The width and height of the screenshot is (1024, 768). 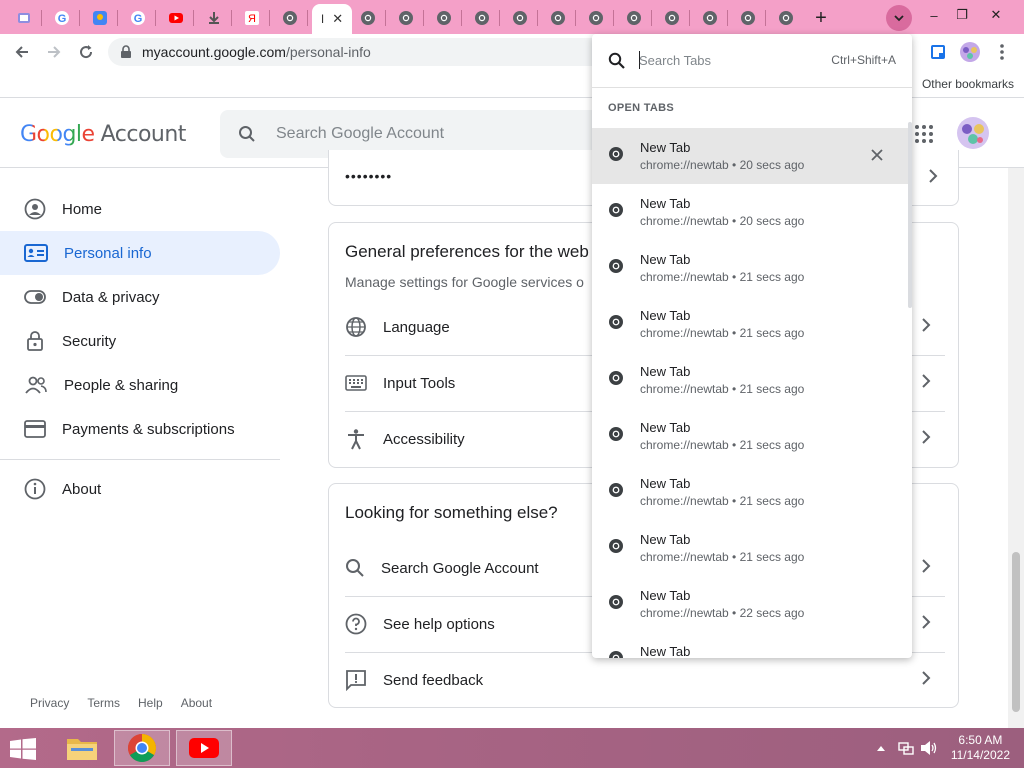 I want to click on arrow-left-icon, so click(x=21, y=52).